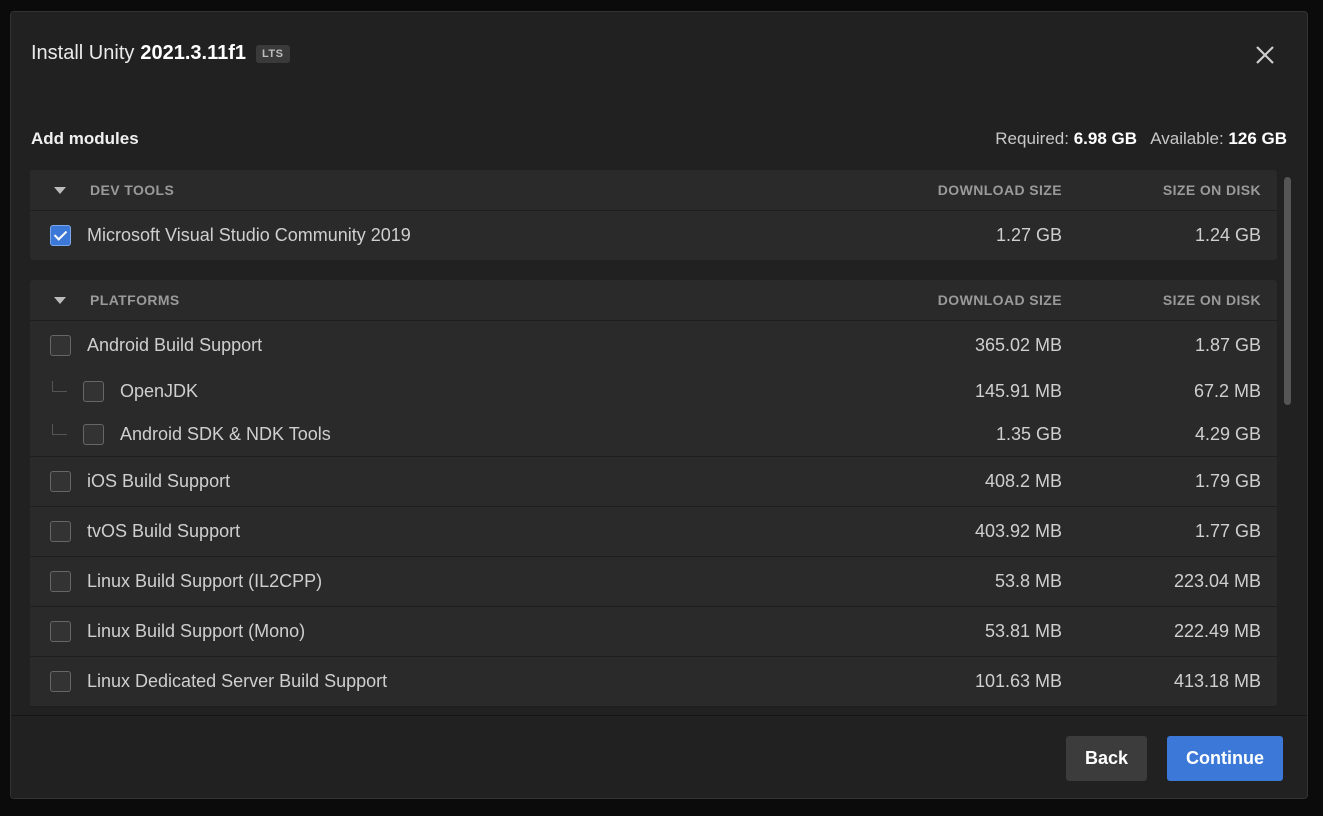 This screenshot has height=816, width=1323. Describe the element at coordinates (1217, 581) in the screenshot. I see `size-on-disk: 223.04 MB` at that location.